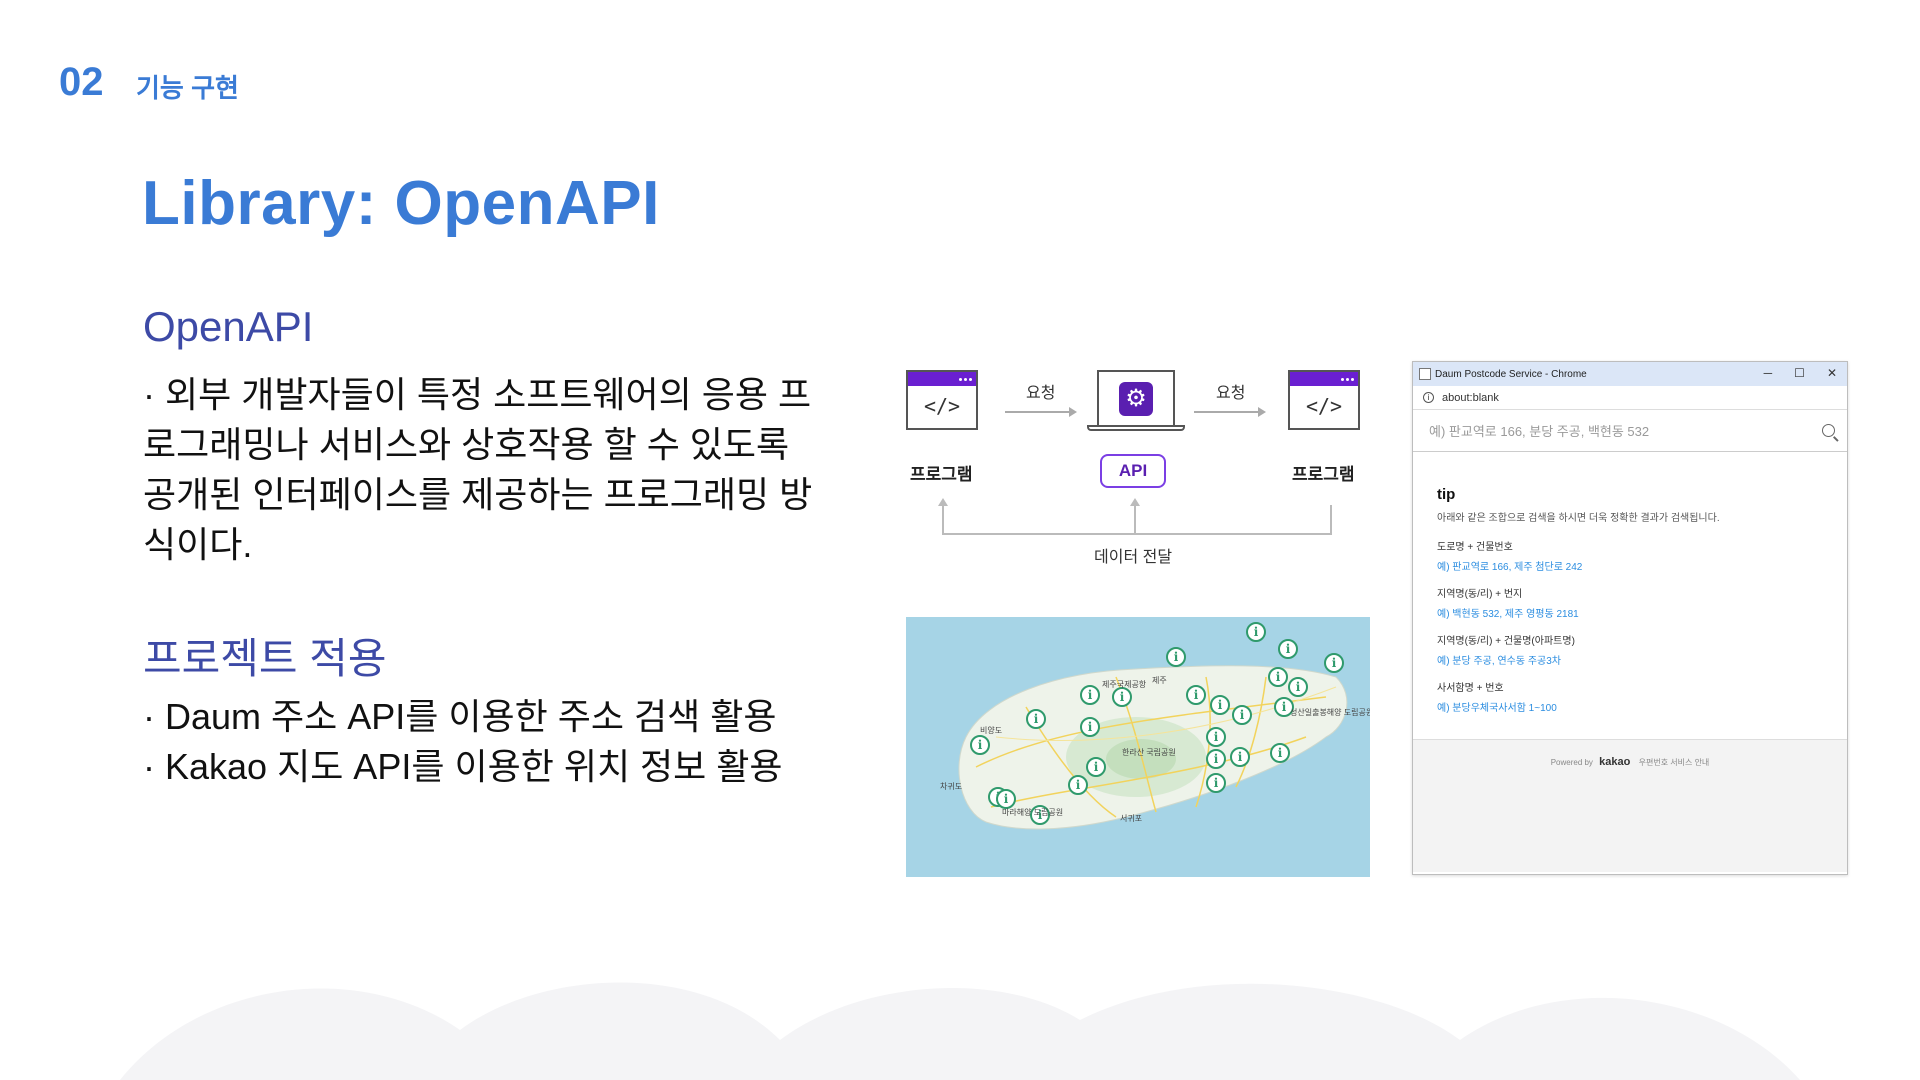  What do you see at coordinates (1231, 393) in the screenshot?
I see `request-label-right: 요청` at bounding box center [1231, 393].